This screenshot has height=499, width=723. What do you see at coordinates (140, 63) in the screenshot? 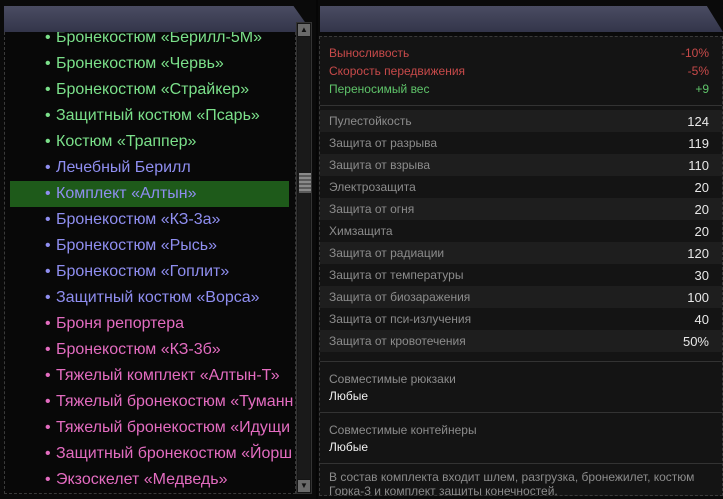
I see `list-item-label: Бронекостюм «Червь»` at bounding box center [140, 63].